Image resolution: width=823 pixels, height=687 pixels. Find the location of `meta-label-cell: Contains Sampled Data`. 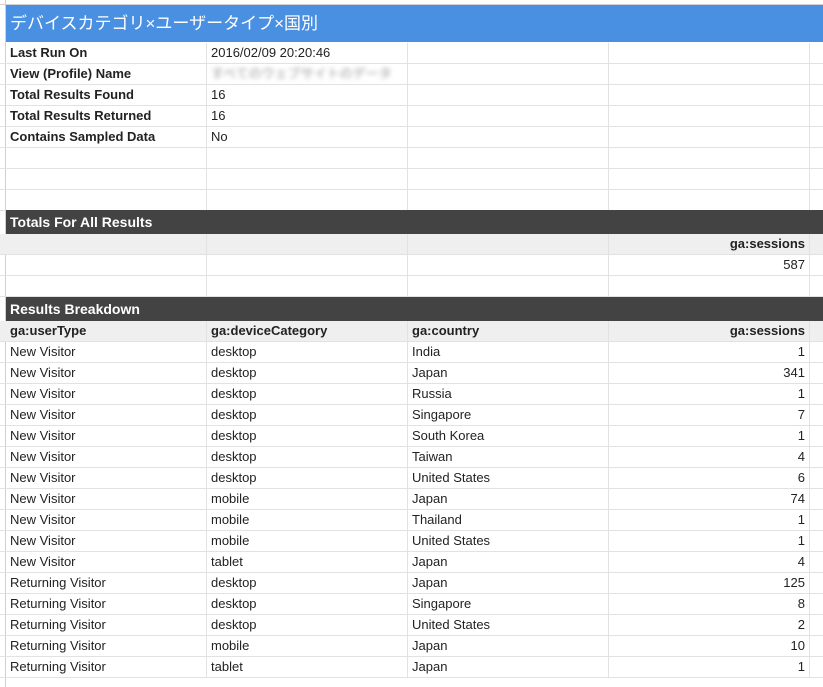

meta-label-cell: Contains Sampled Data is located at coordinates (106, 137).